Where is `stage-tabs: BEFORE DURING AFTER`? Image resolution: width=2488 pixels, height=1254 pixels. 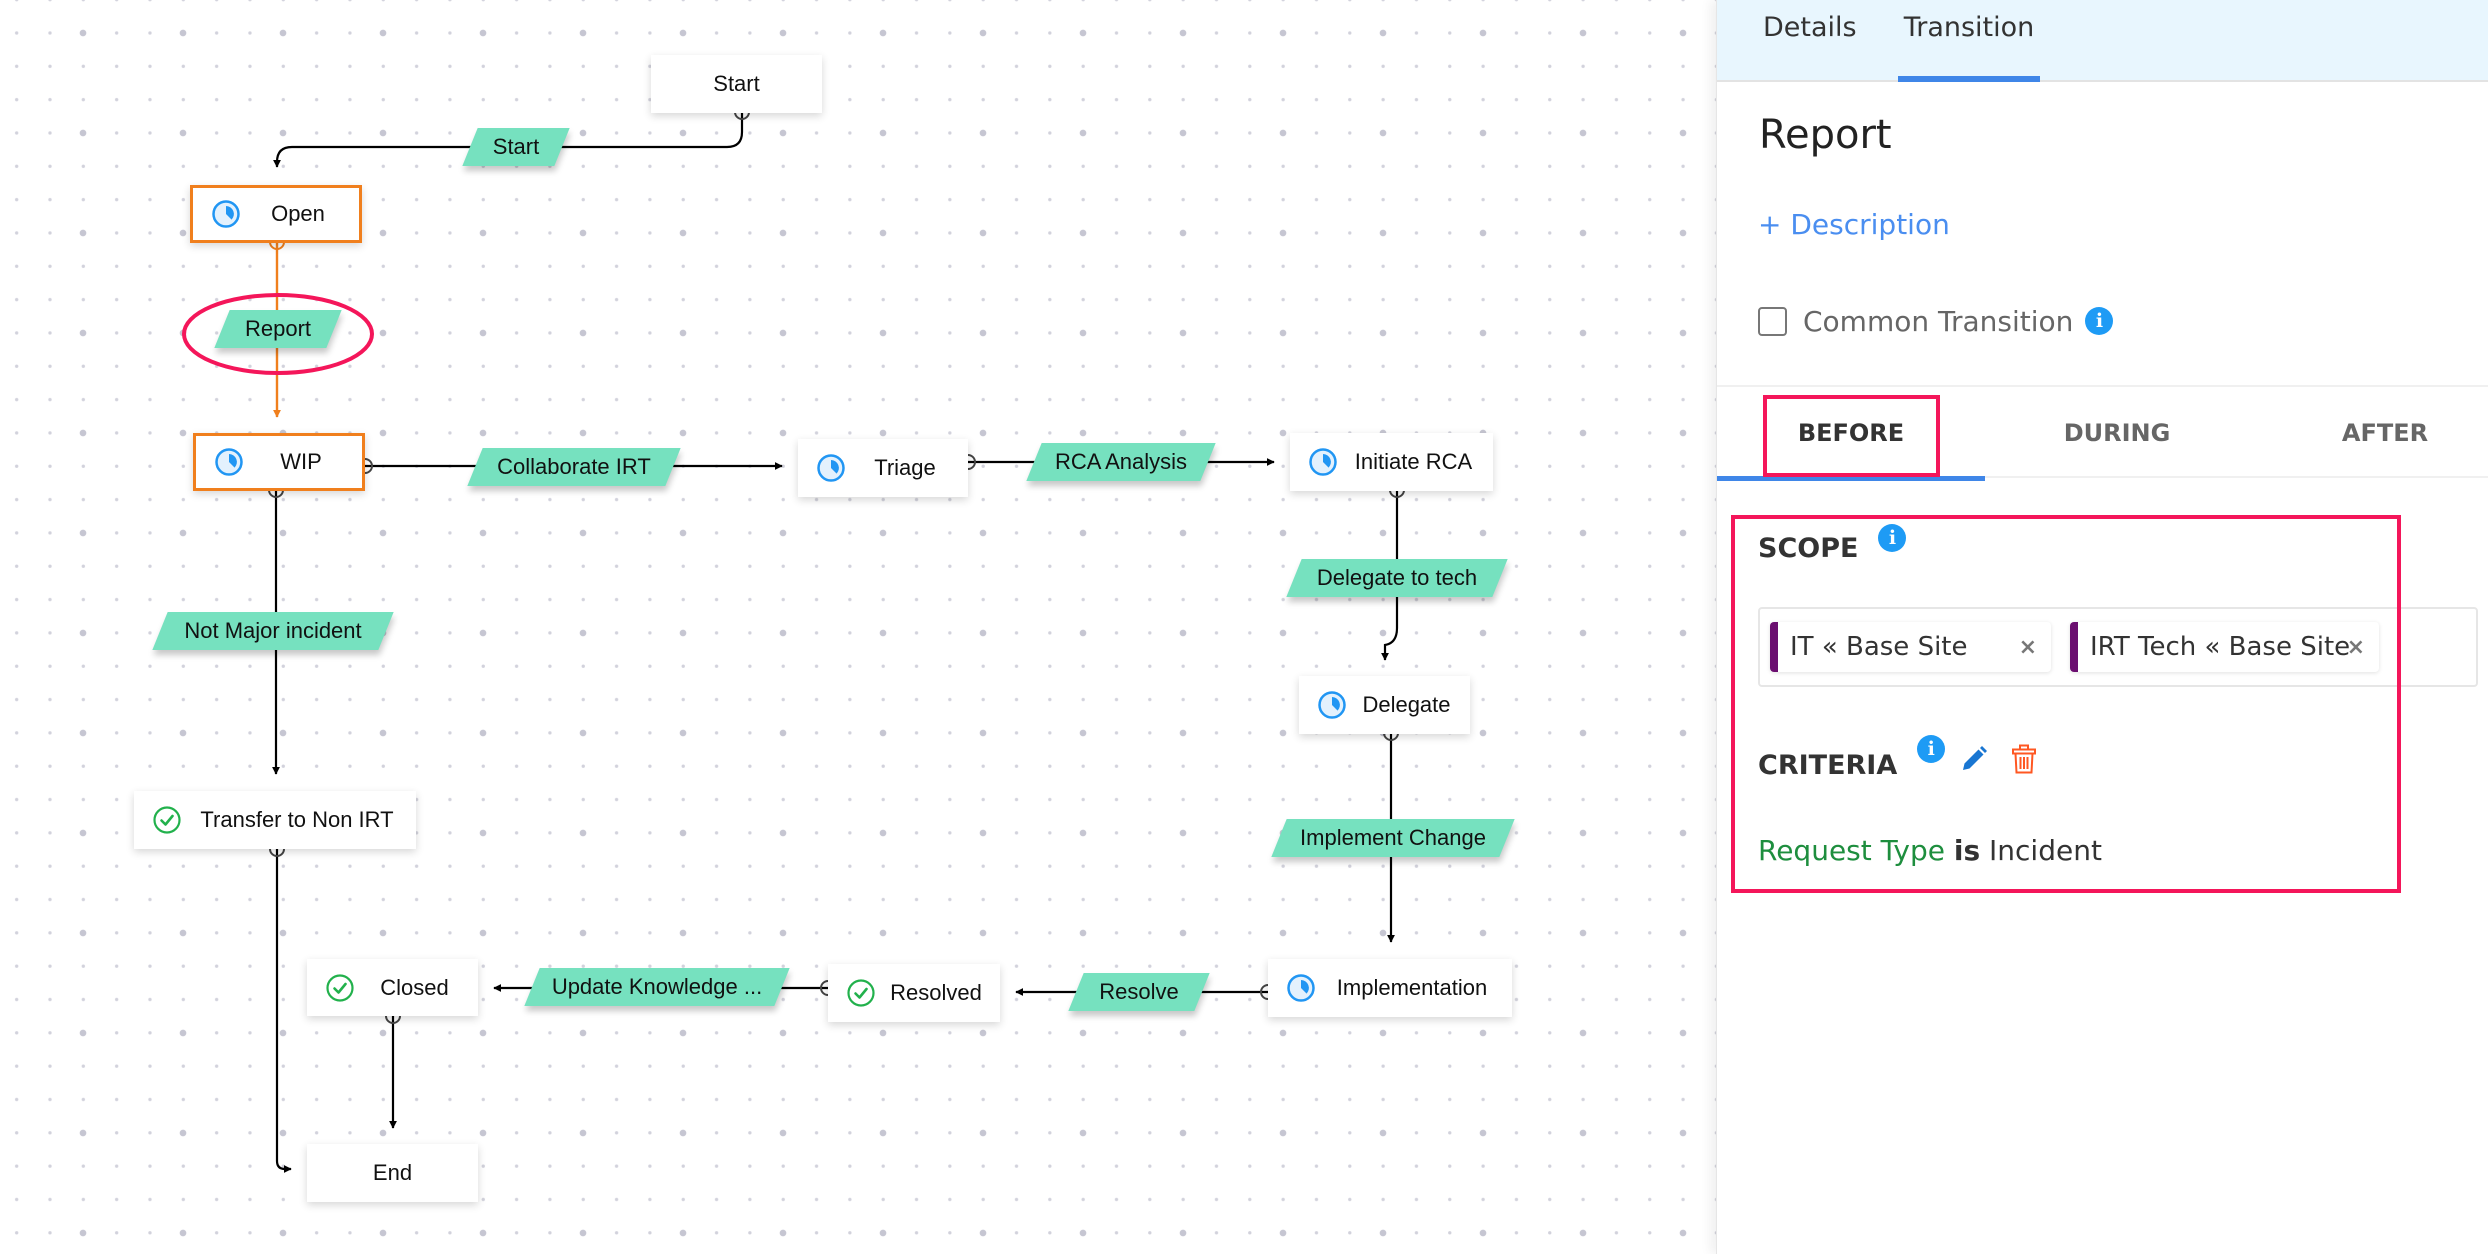 stage-tabs: BEFORE DURING AFTER is located at coordinates (2102, 433).